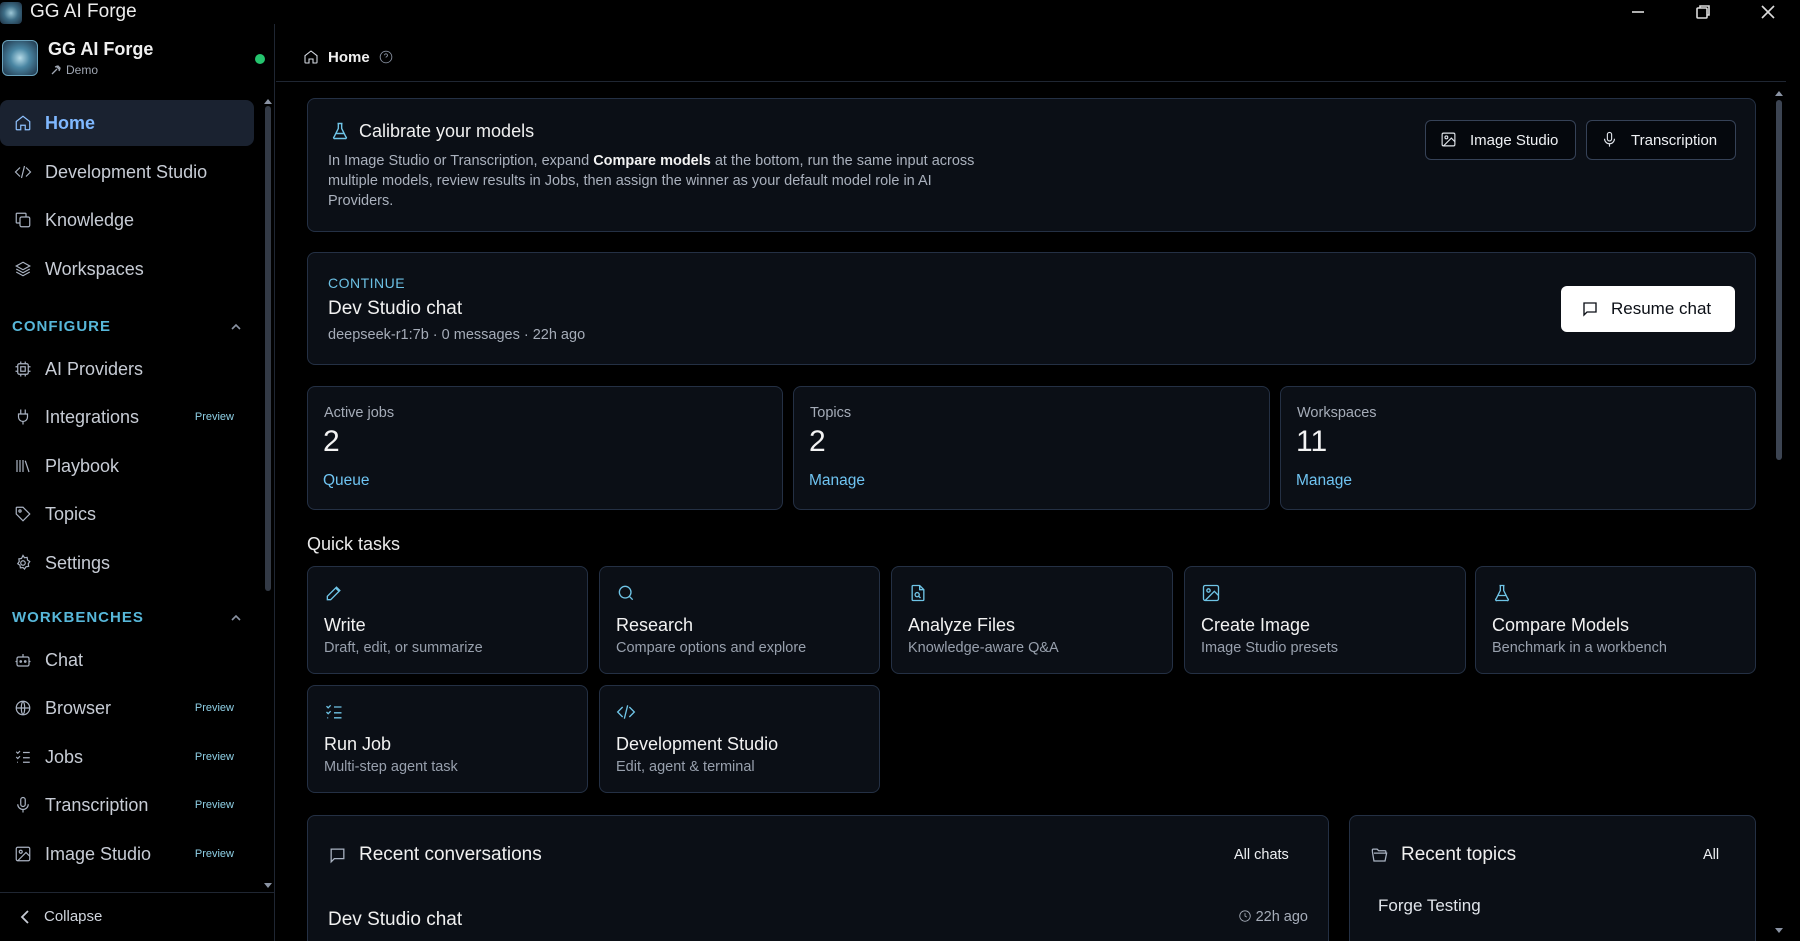  I want to click on task-subtitle: Benchmark in a workbench, so click(1579, 648).